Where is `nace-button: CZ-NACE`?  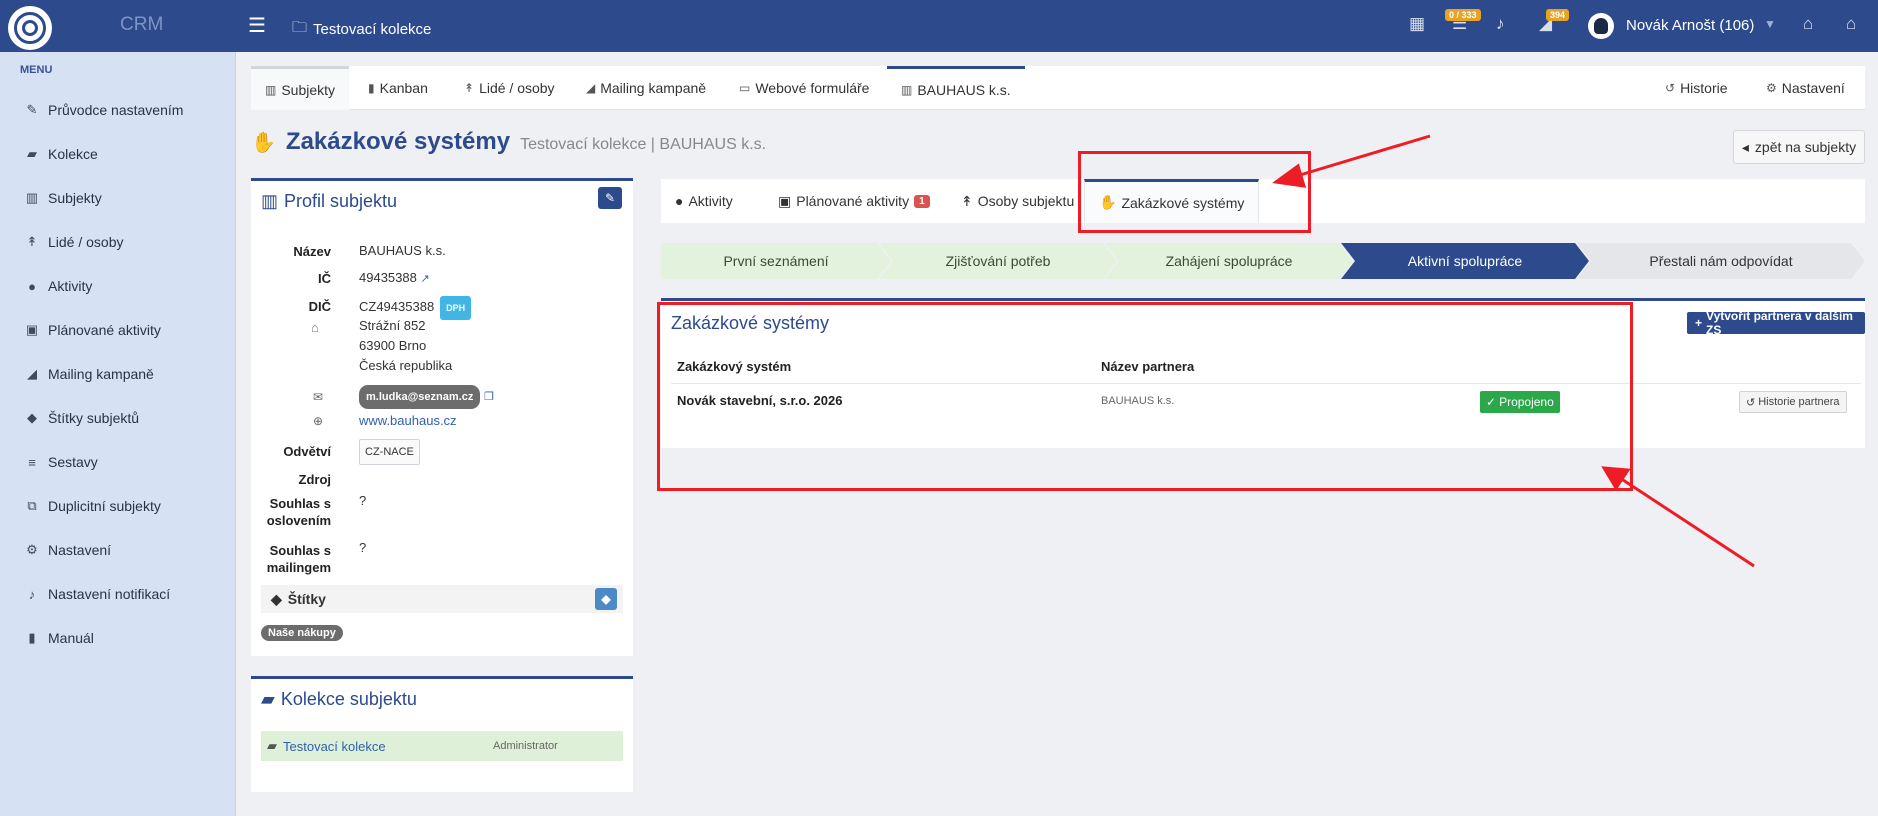 nace-button: CZ-NACE is located at coordinates (389, 452).